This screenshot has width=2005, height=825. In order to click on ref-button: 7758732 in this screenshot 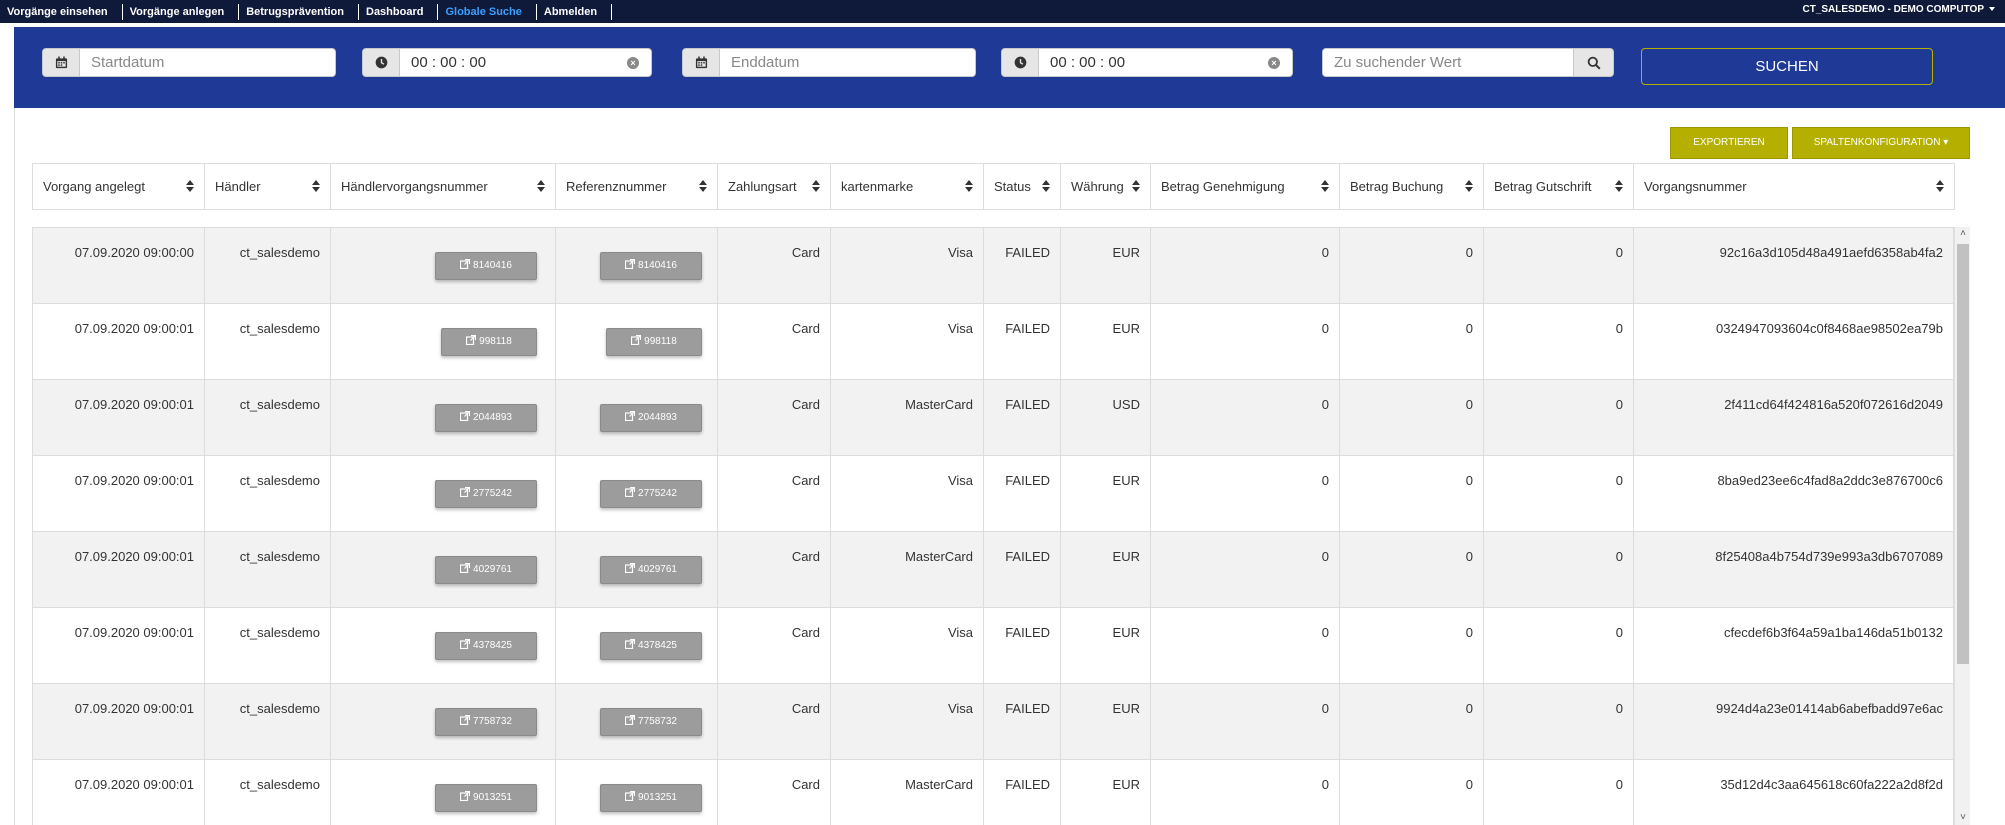, I will do `click(651, 722)`.